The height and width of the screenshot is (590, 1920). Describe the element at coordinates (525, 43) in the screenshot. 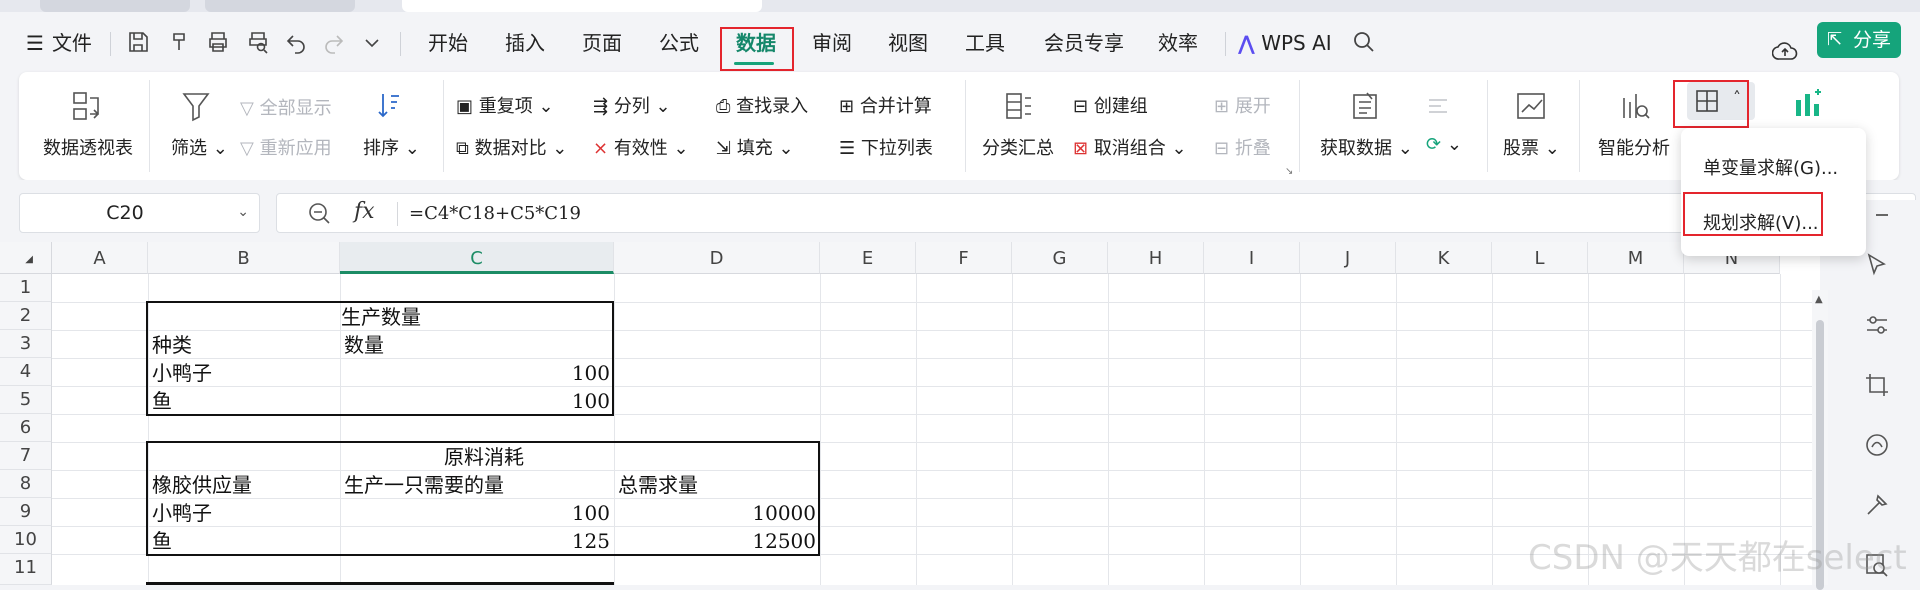

I see `tab-insert: 插入` at that location.